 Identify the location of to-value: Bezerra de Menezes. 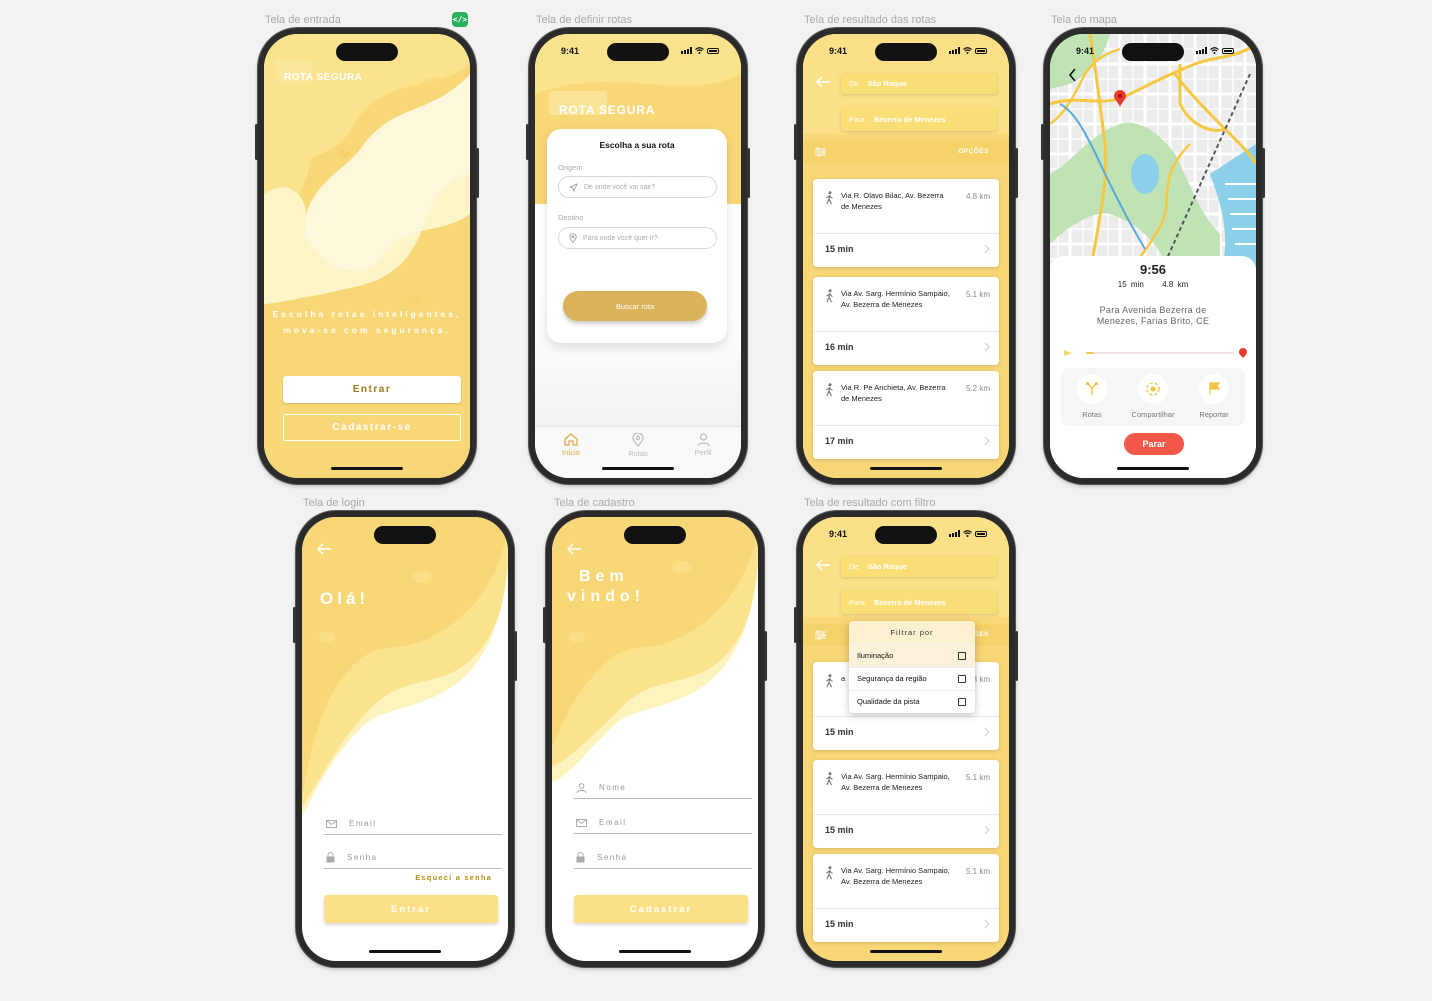
(909, 119).